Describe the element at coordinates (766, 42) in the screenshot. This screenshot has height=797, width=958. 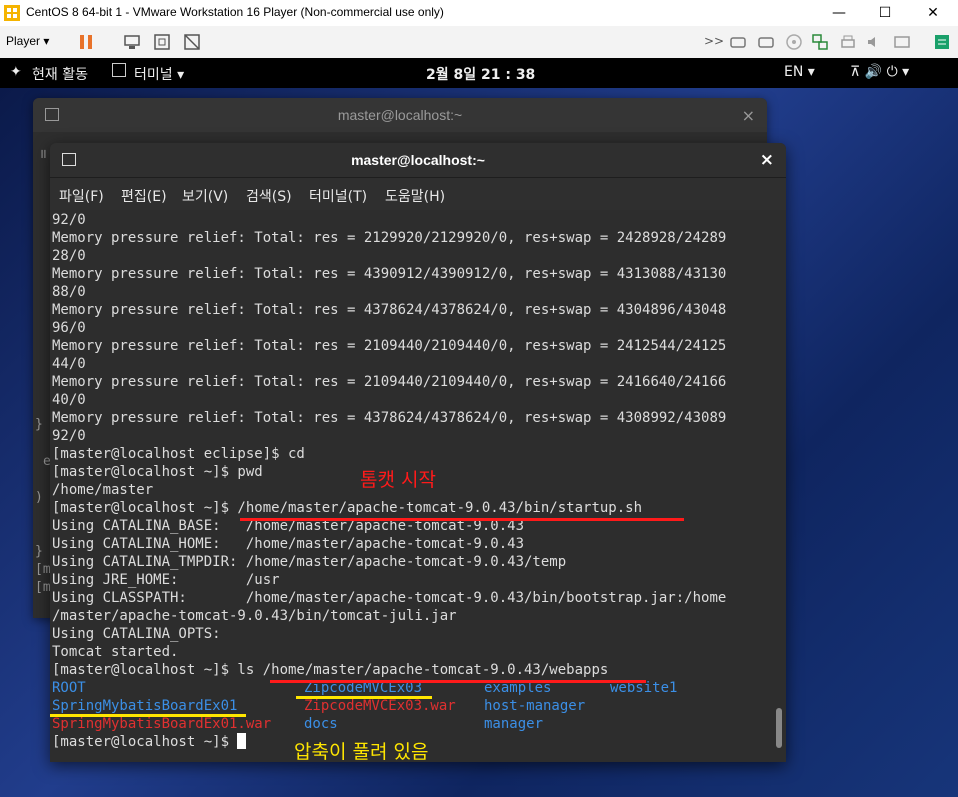
I see `hdd2-icon` at that location.